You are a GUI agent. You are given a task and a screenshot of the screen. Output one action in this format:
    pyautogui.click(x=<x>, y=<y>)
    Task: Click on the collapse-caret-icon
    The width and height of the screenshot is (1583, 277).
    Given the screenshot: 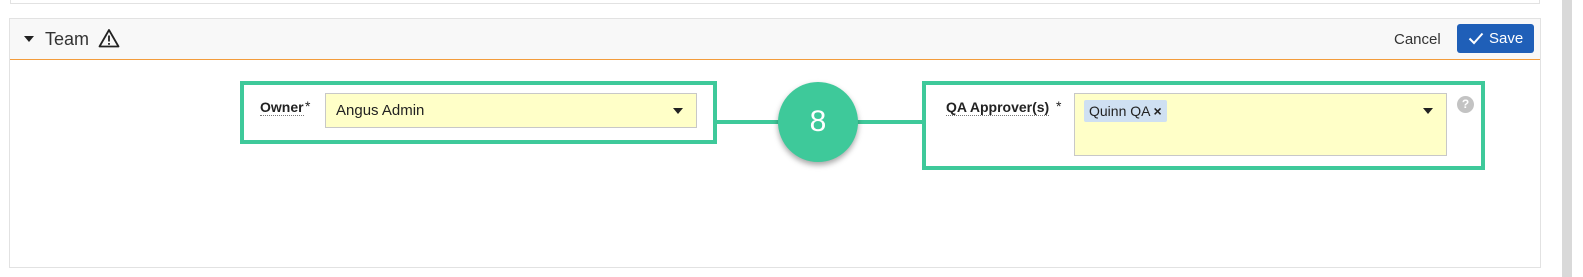 What is the action you would take?
    pyautogui.click(x=29, y=39)
    